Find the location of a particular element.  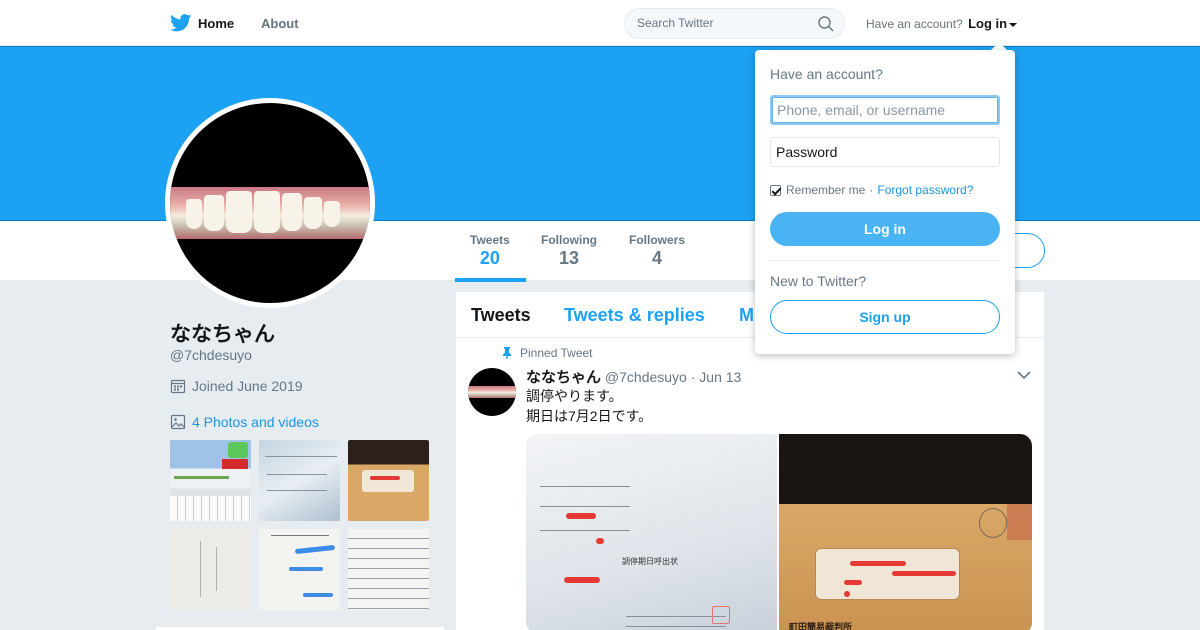

tab-media: M is located at coordinates (746, 315).